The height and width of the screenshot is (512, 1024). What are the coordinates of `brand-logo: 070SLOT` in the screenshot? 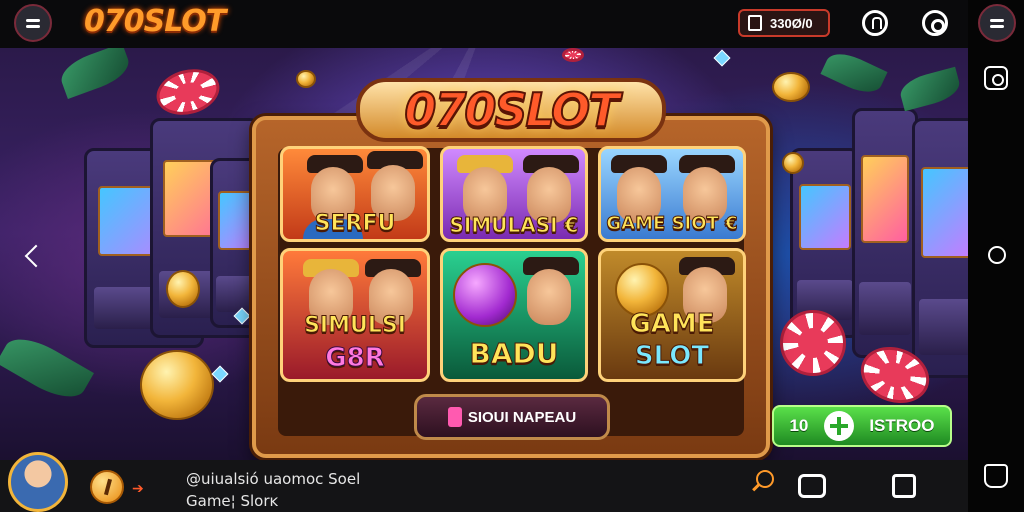 It's located at (155, 21).